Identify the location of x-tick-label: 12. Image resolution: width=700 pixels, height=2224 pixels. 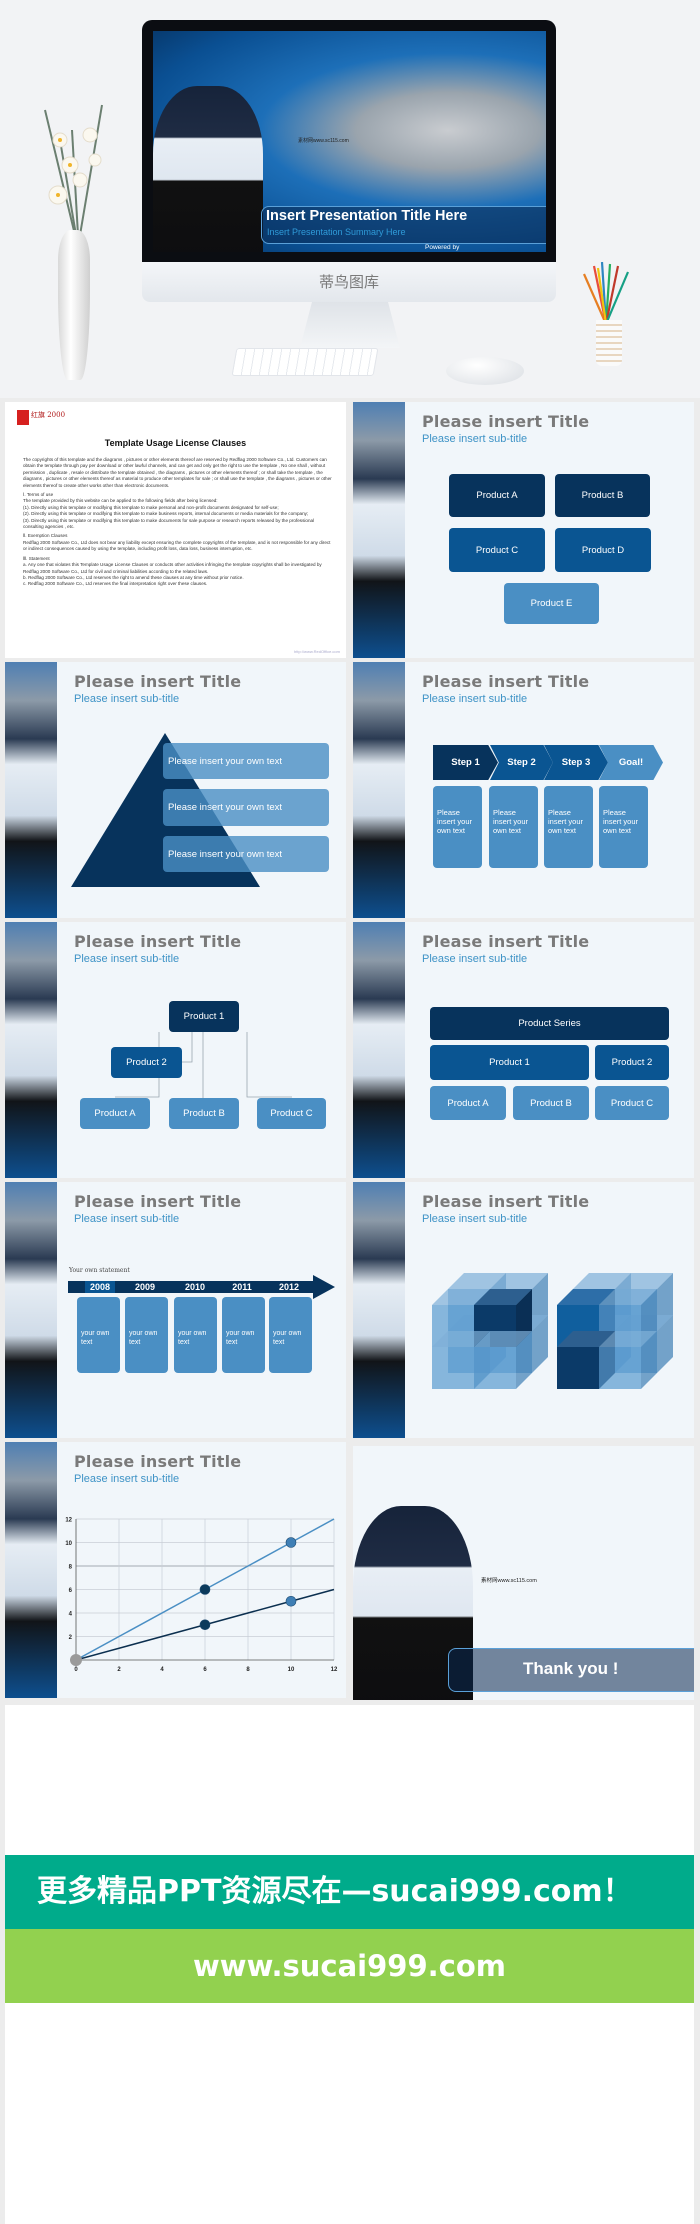
(334, 1670).